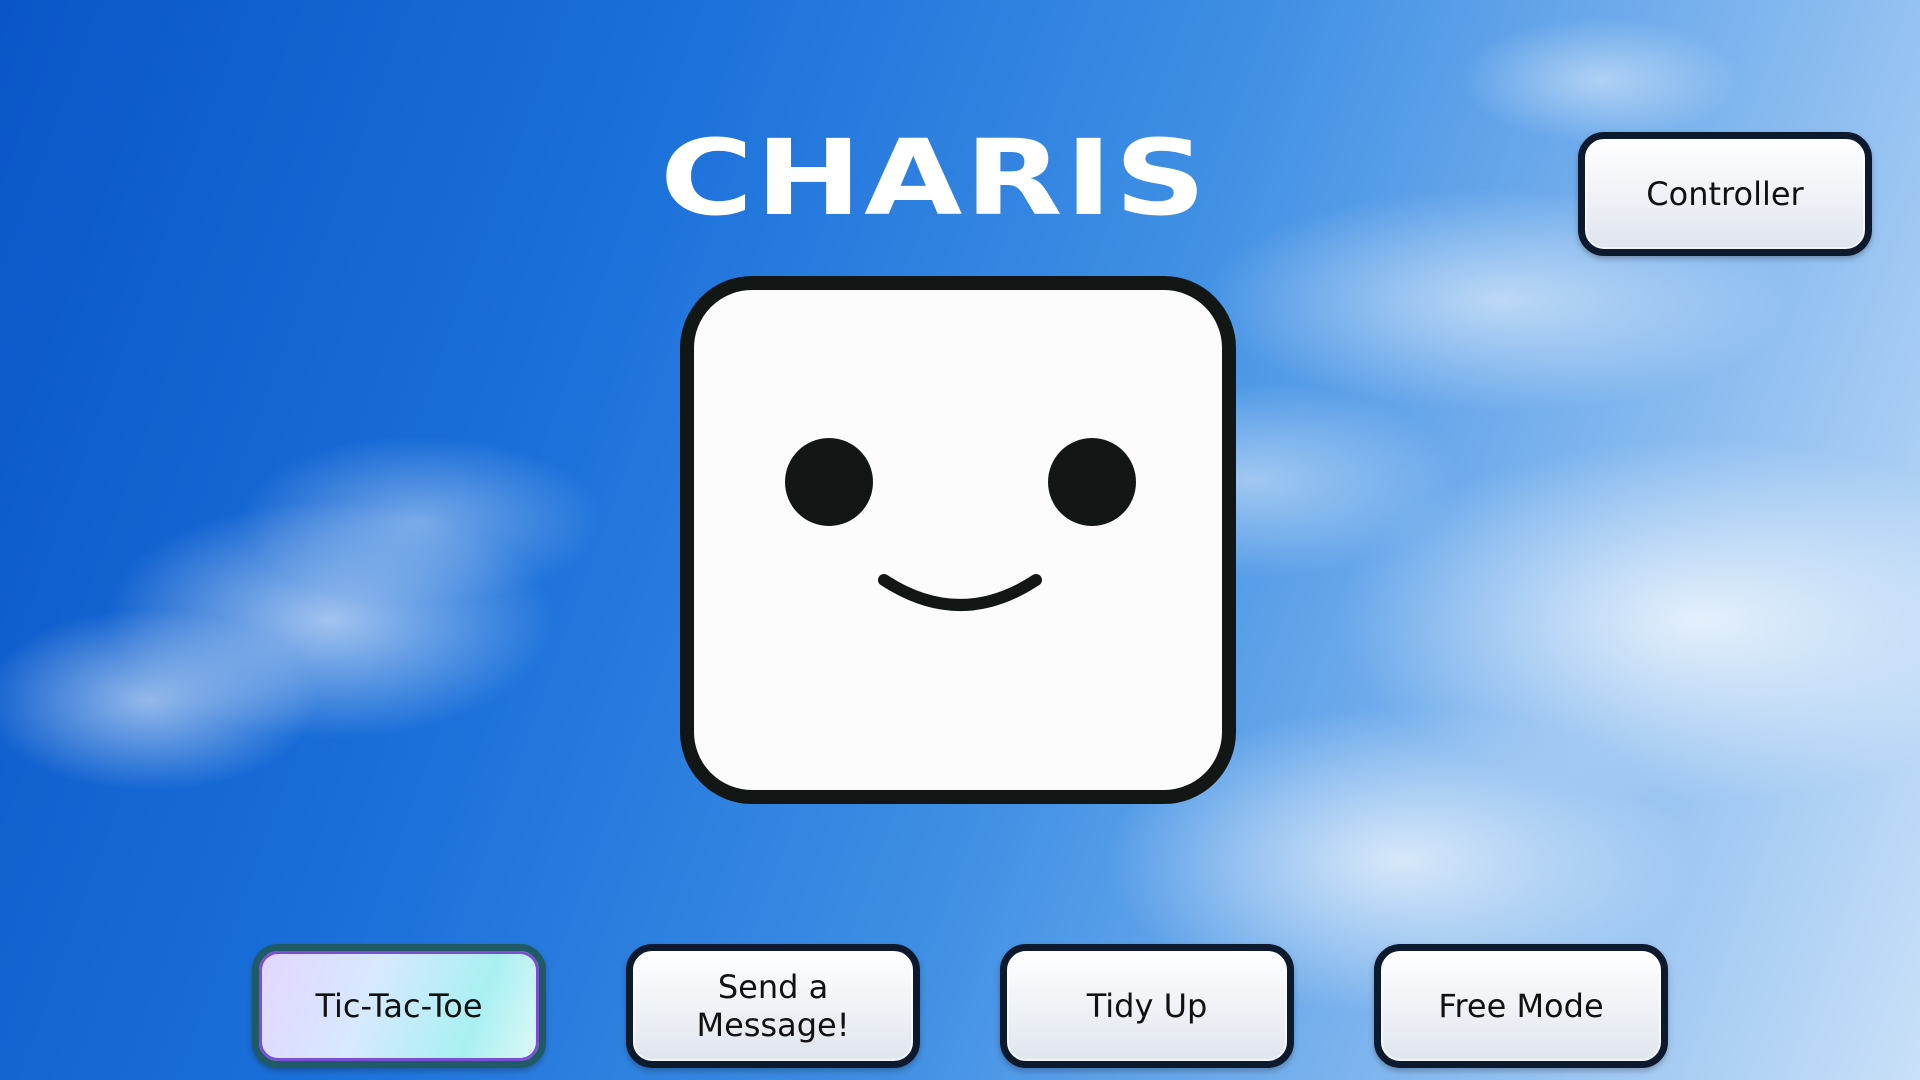  Describe the element at coordinates (773, 1006) in the screenshot. I see `send-message-button: Send a Message!` at that location.